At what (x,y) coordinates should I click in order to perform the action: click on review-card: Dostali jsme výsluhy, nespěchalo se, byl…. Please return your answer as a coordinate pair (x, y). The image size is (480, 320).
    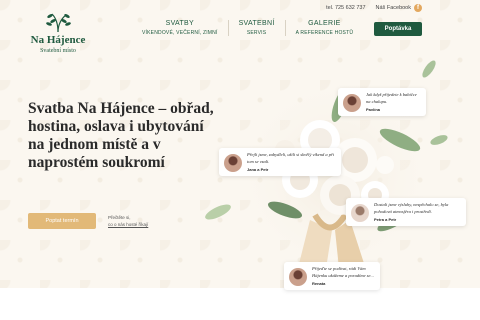
    Looking at the image, I should click on (406, 212).